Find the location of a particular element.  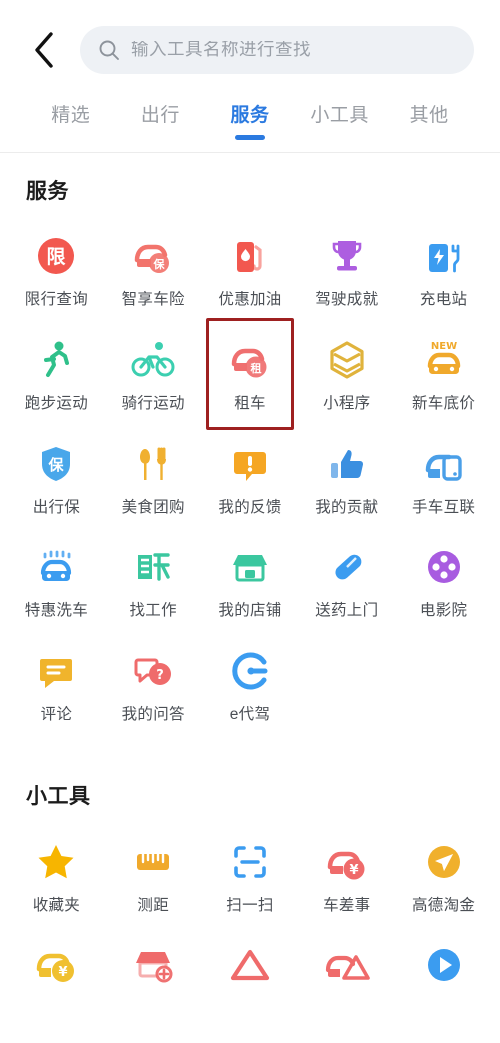

shield-insurance-icon: 保 is located at coordinates (56, 464).